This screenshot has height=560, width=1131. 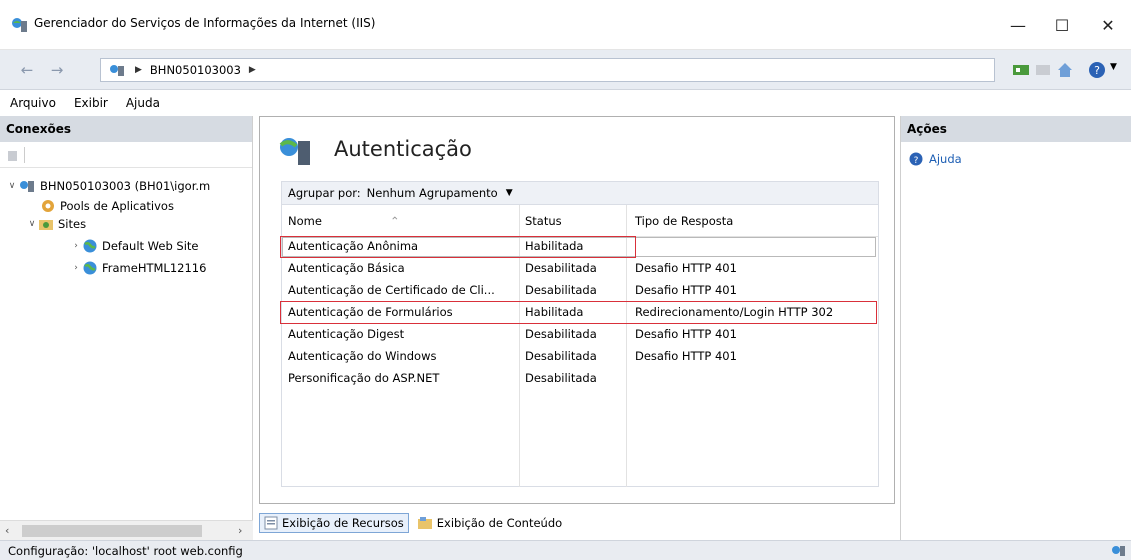 I want to click on app-pool-icon, so click(x=48, y=206).